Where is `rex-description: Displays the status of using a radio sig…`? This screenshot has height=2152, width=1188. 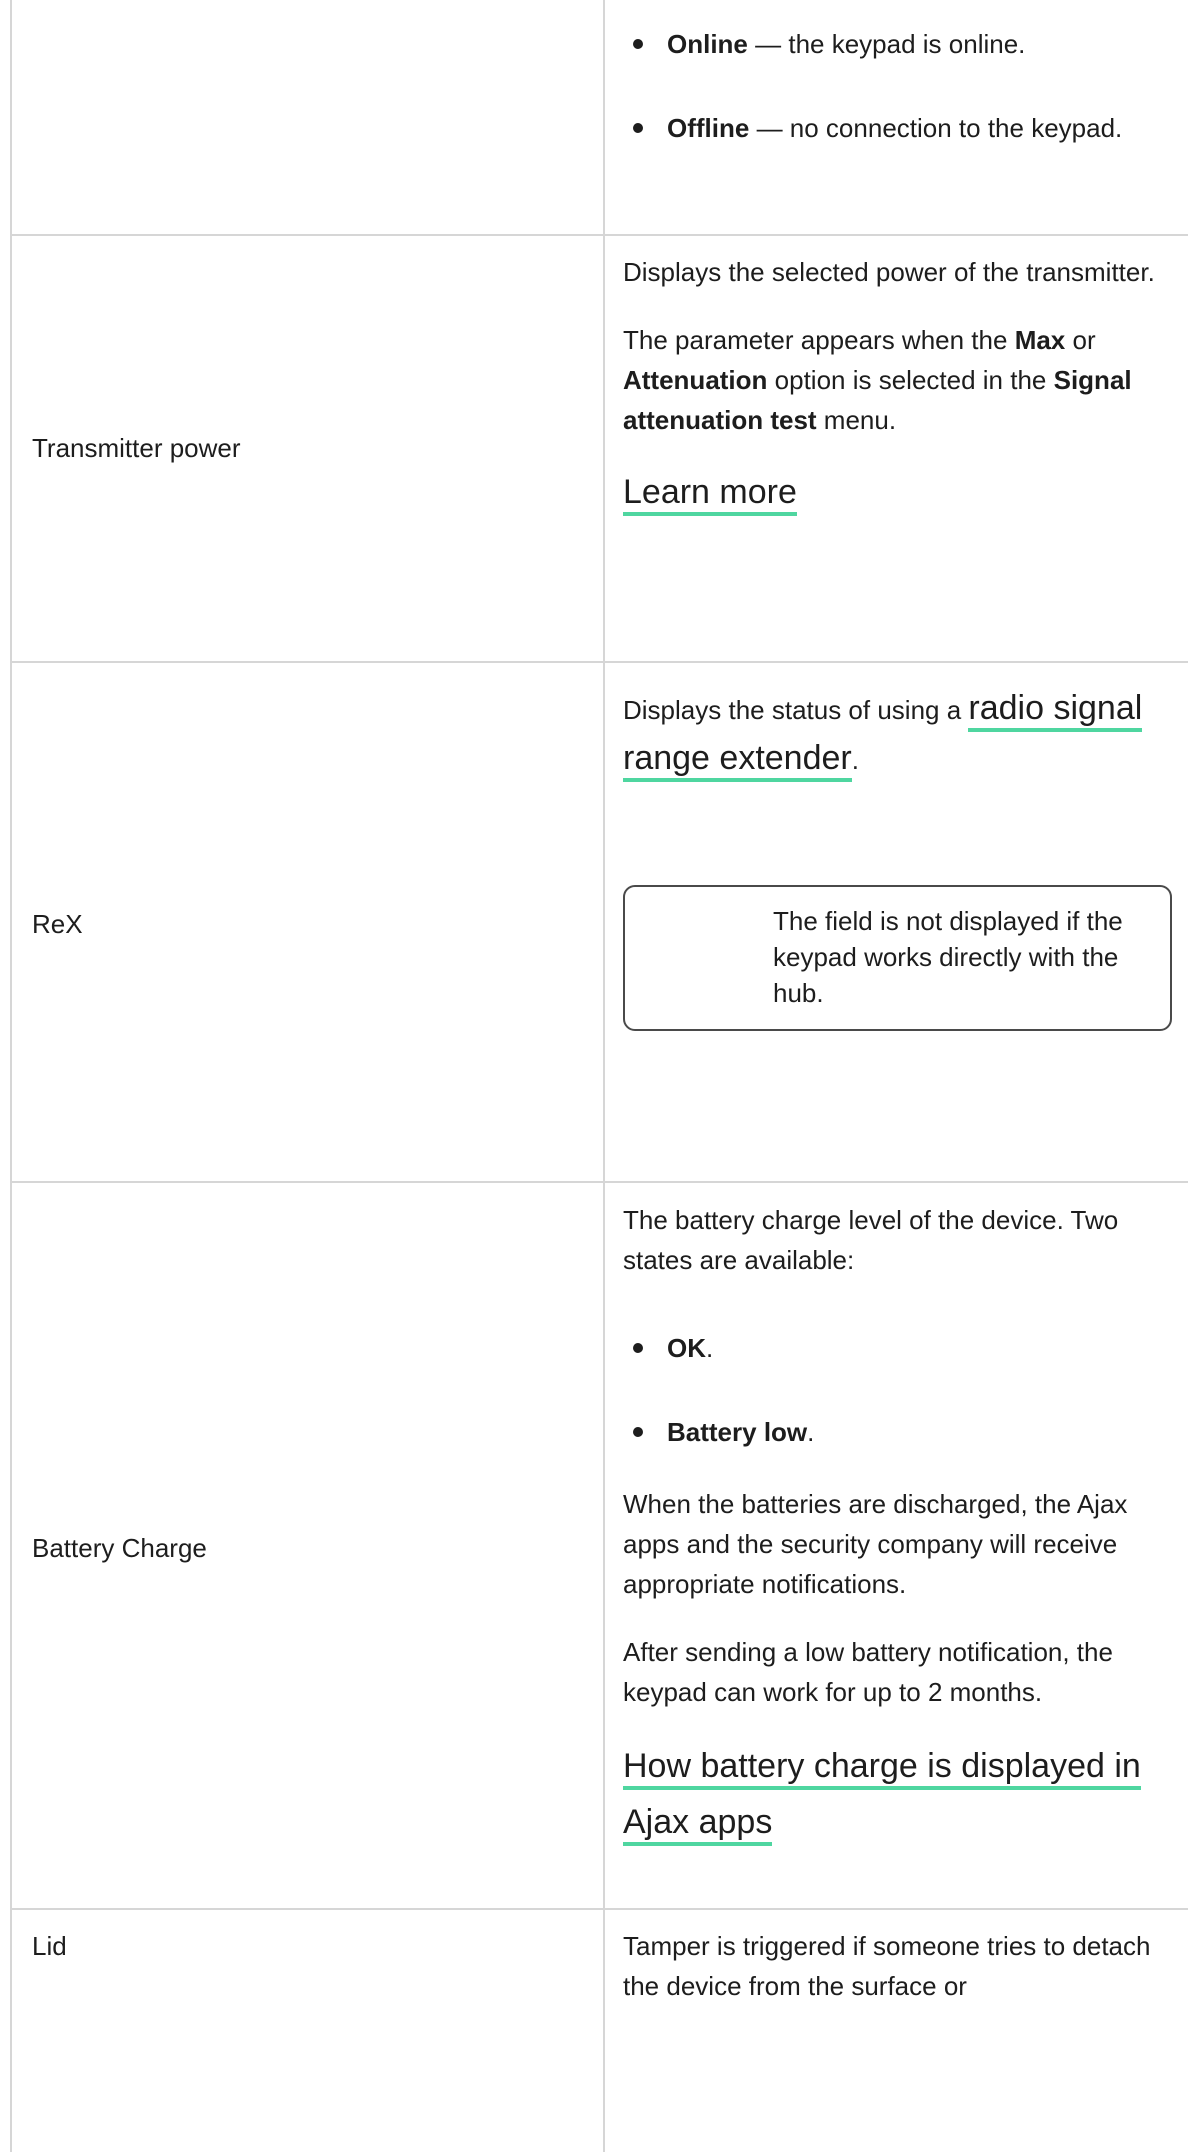
rex-description: Displays the status of using a radio sig… is located at coordinates (900, 734).